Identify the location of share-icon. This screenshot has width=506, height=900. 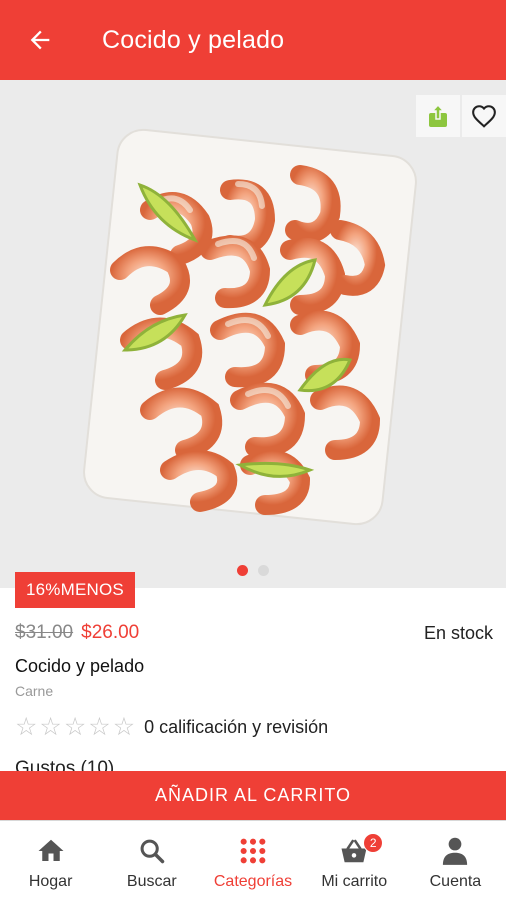
(438, 115).